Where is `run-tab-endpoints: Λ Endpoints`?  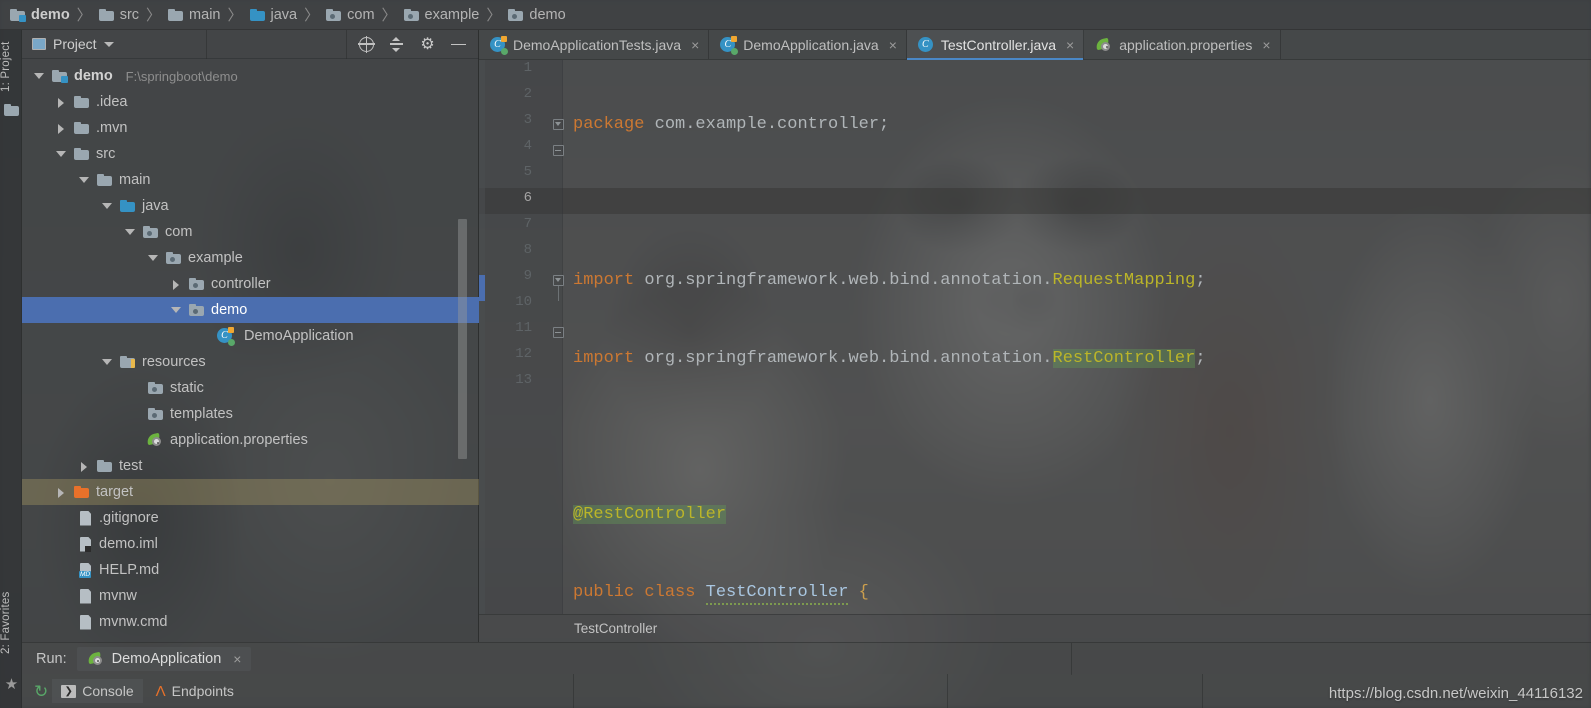
run-tab-endpoints: Λ Endpoints is located at coordinates (195, 691).